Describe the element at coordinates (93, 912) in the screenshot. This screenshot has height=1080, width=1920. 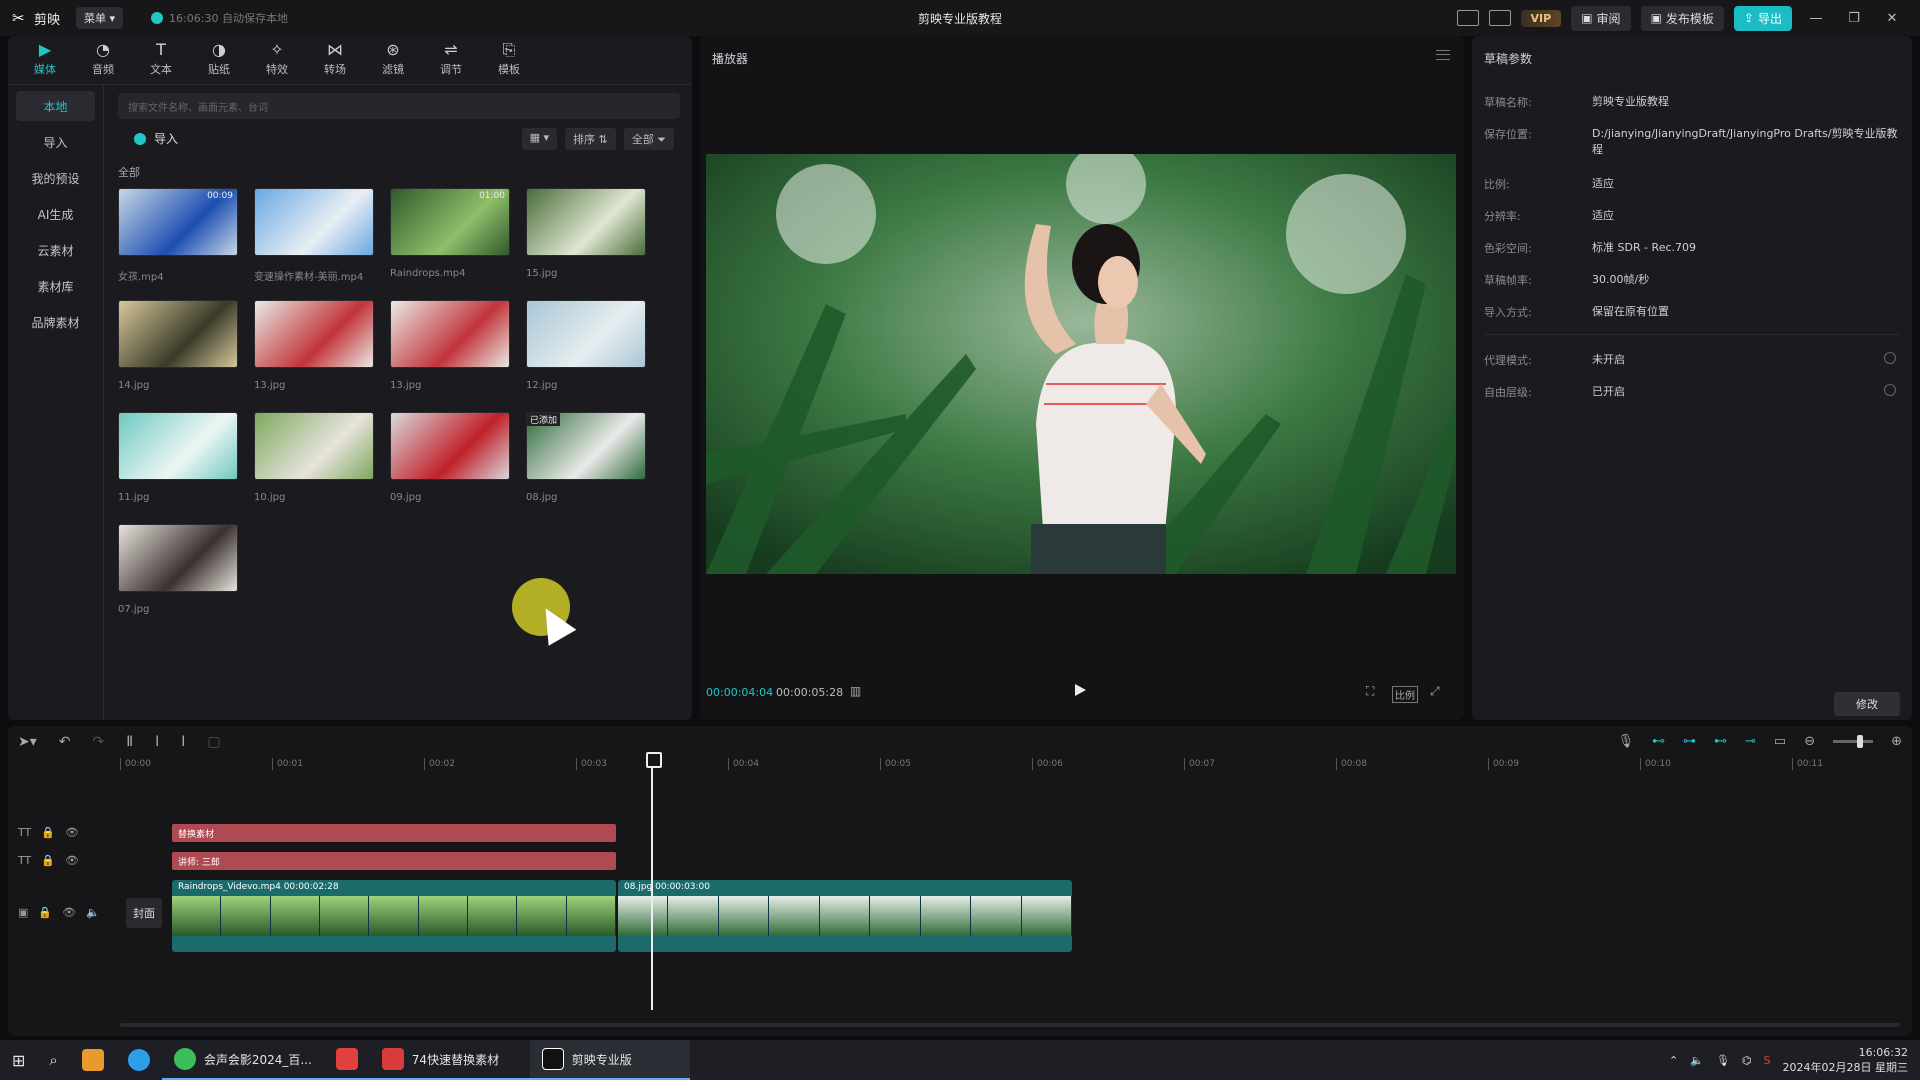
I see `audio-mute-icon: 🔈` at that location.